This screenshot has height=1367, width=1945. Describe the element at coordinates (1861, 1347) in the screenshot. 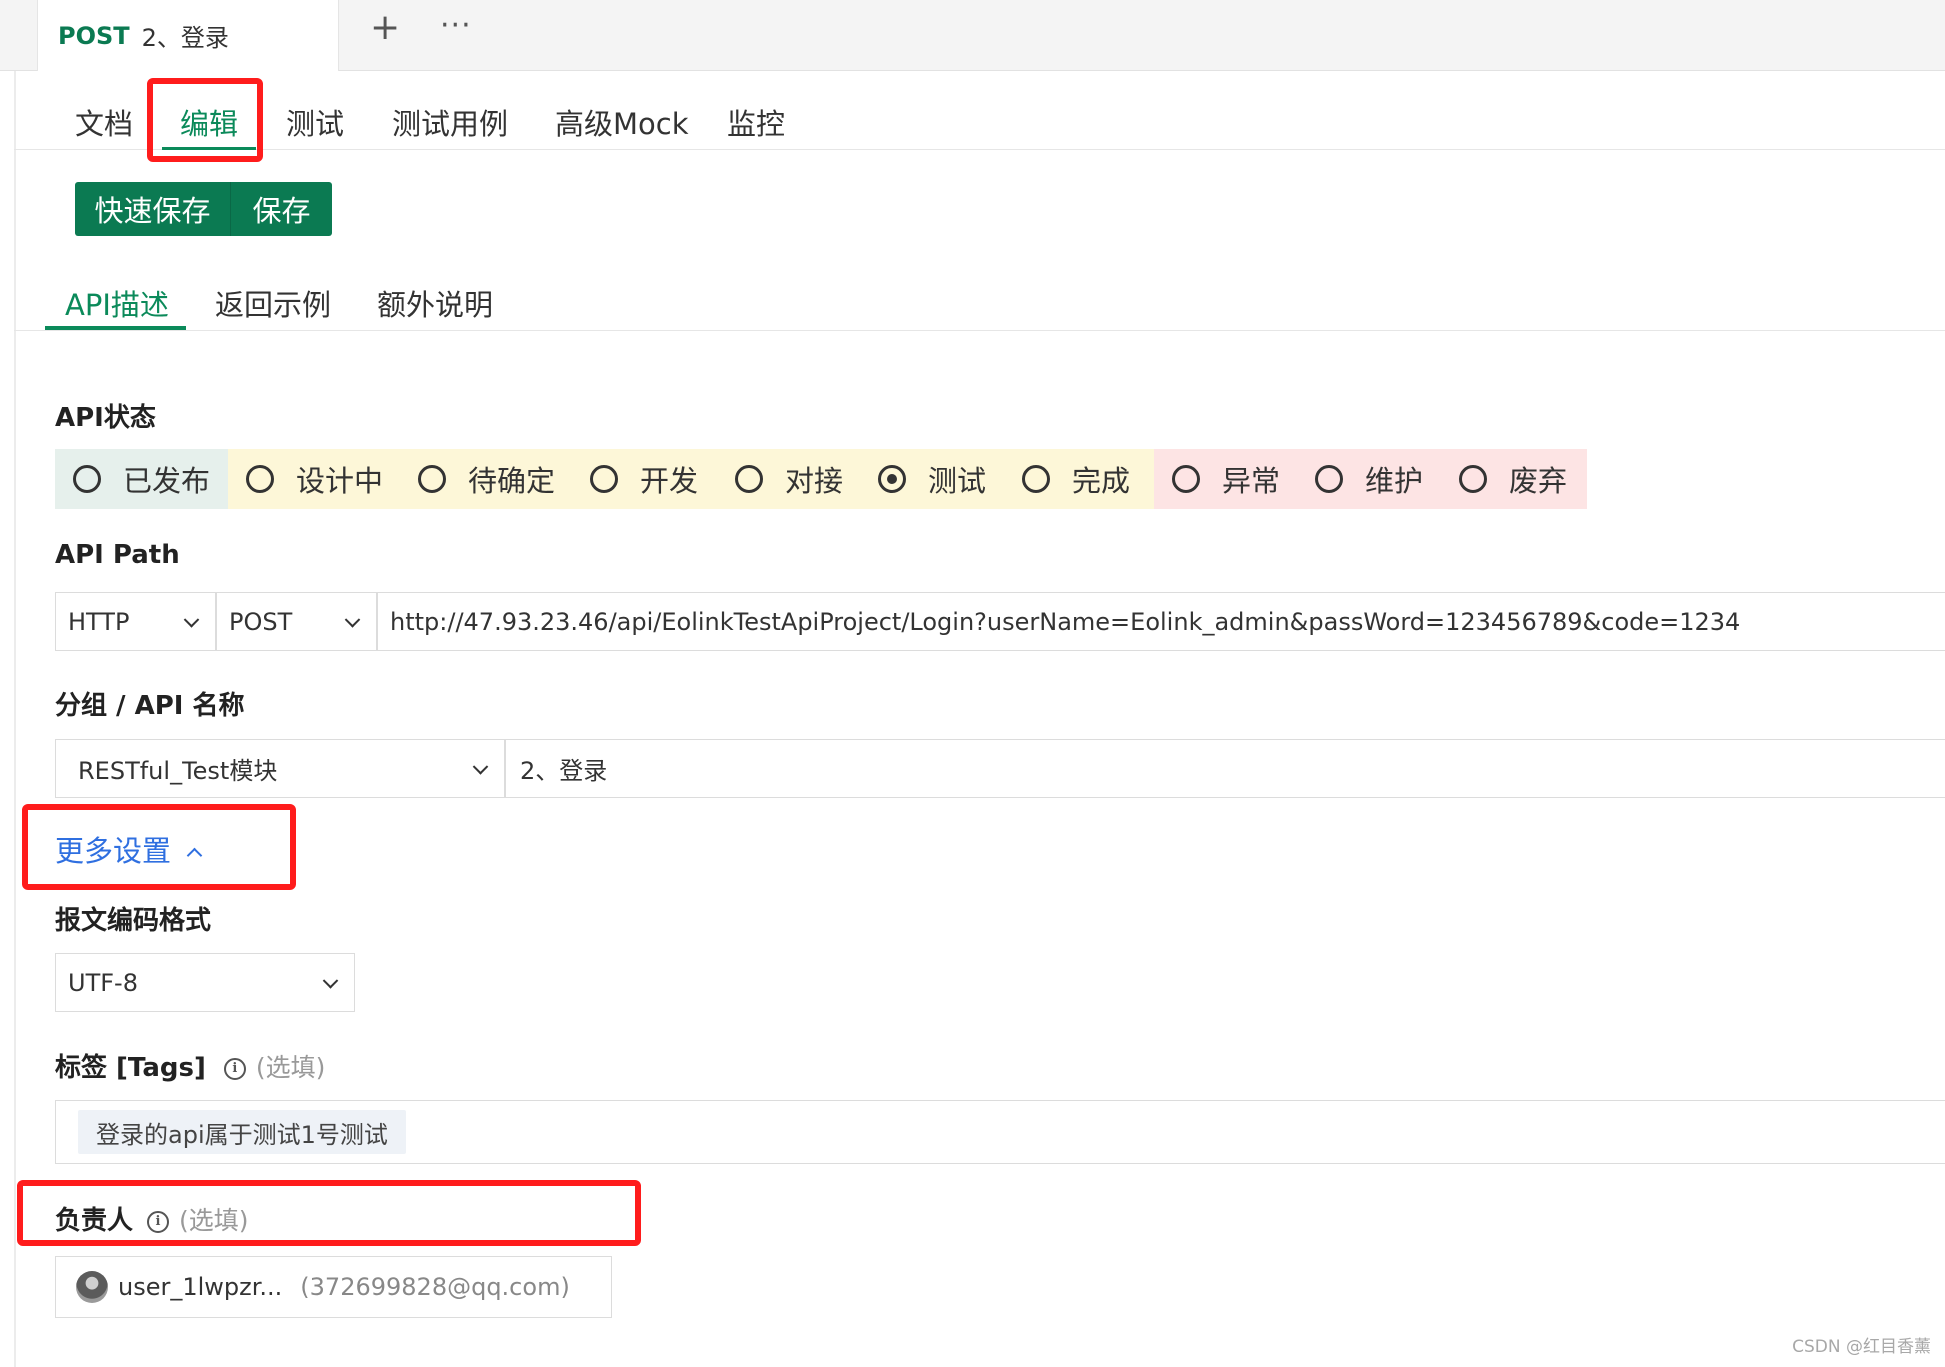

I see `watermark: CSDN @红目香薰` at that location.